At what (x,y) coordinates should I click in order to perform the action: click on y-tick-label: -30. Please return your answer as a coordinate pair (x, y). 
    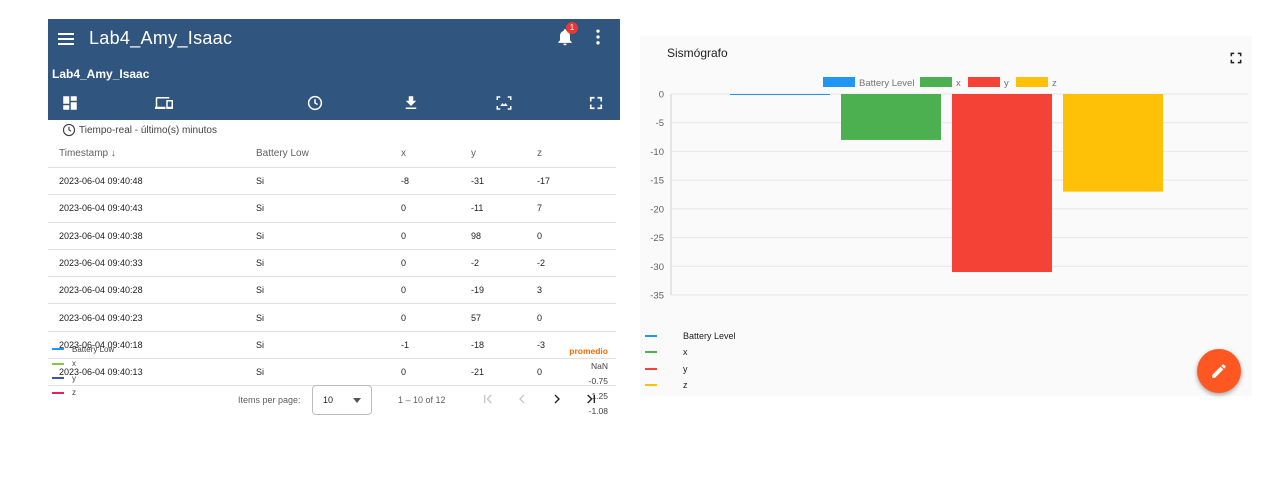
    Looking at the image, I should click on (657, 267).